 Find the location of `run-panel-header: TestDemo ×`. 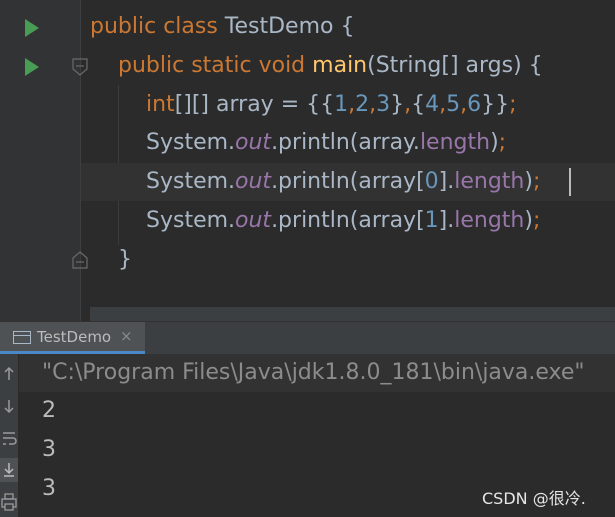

run-panel-header: TestDemo × is located at coordinates (307, 337).